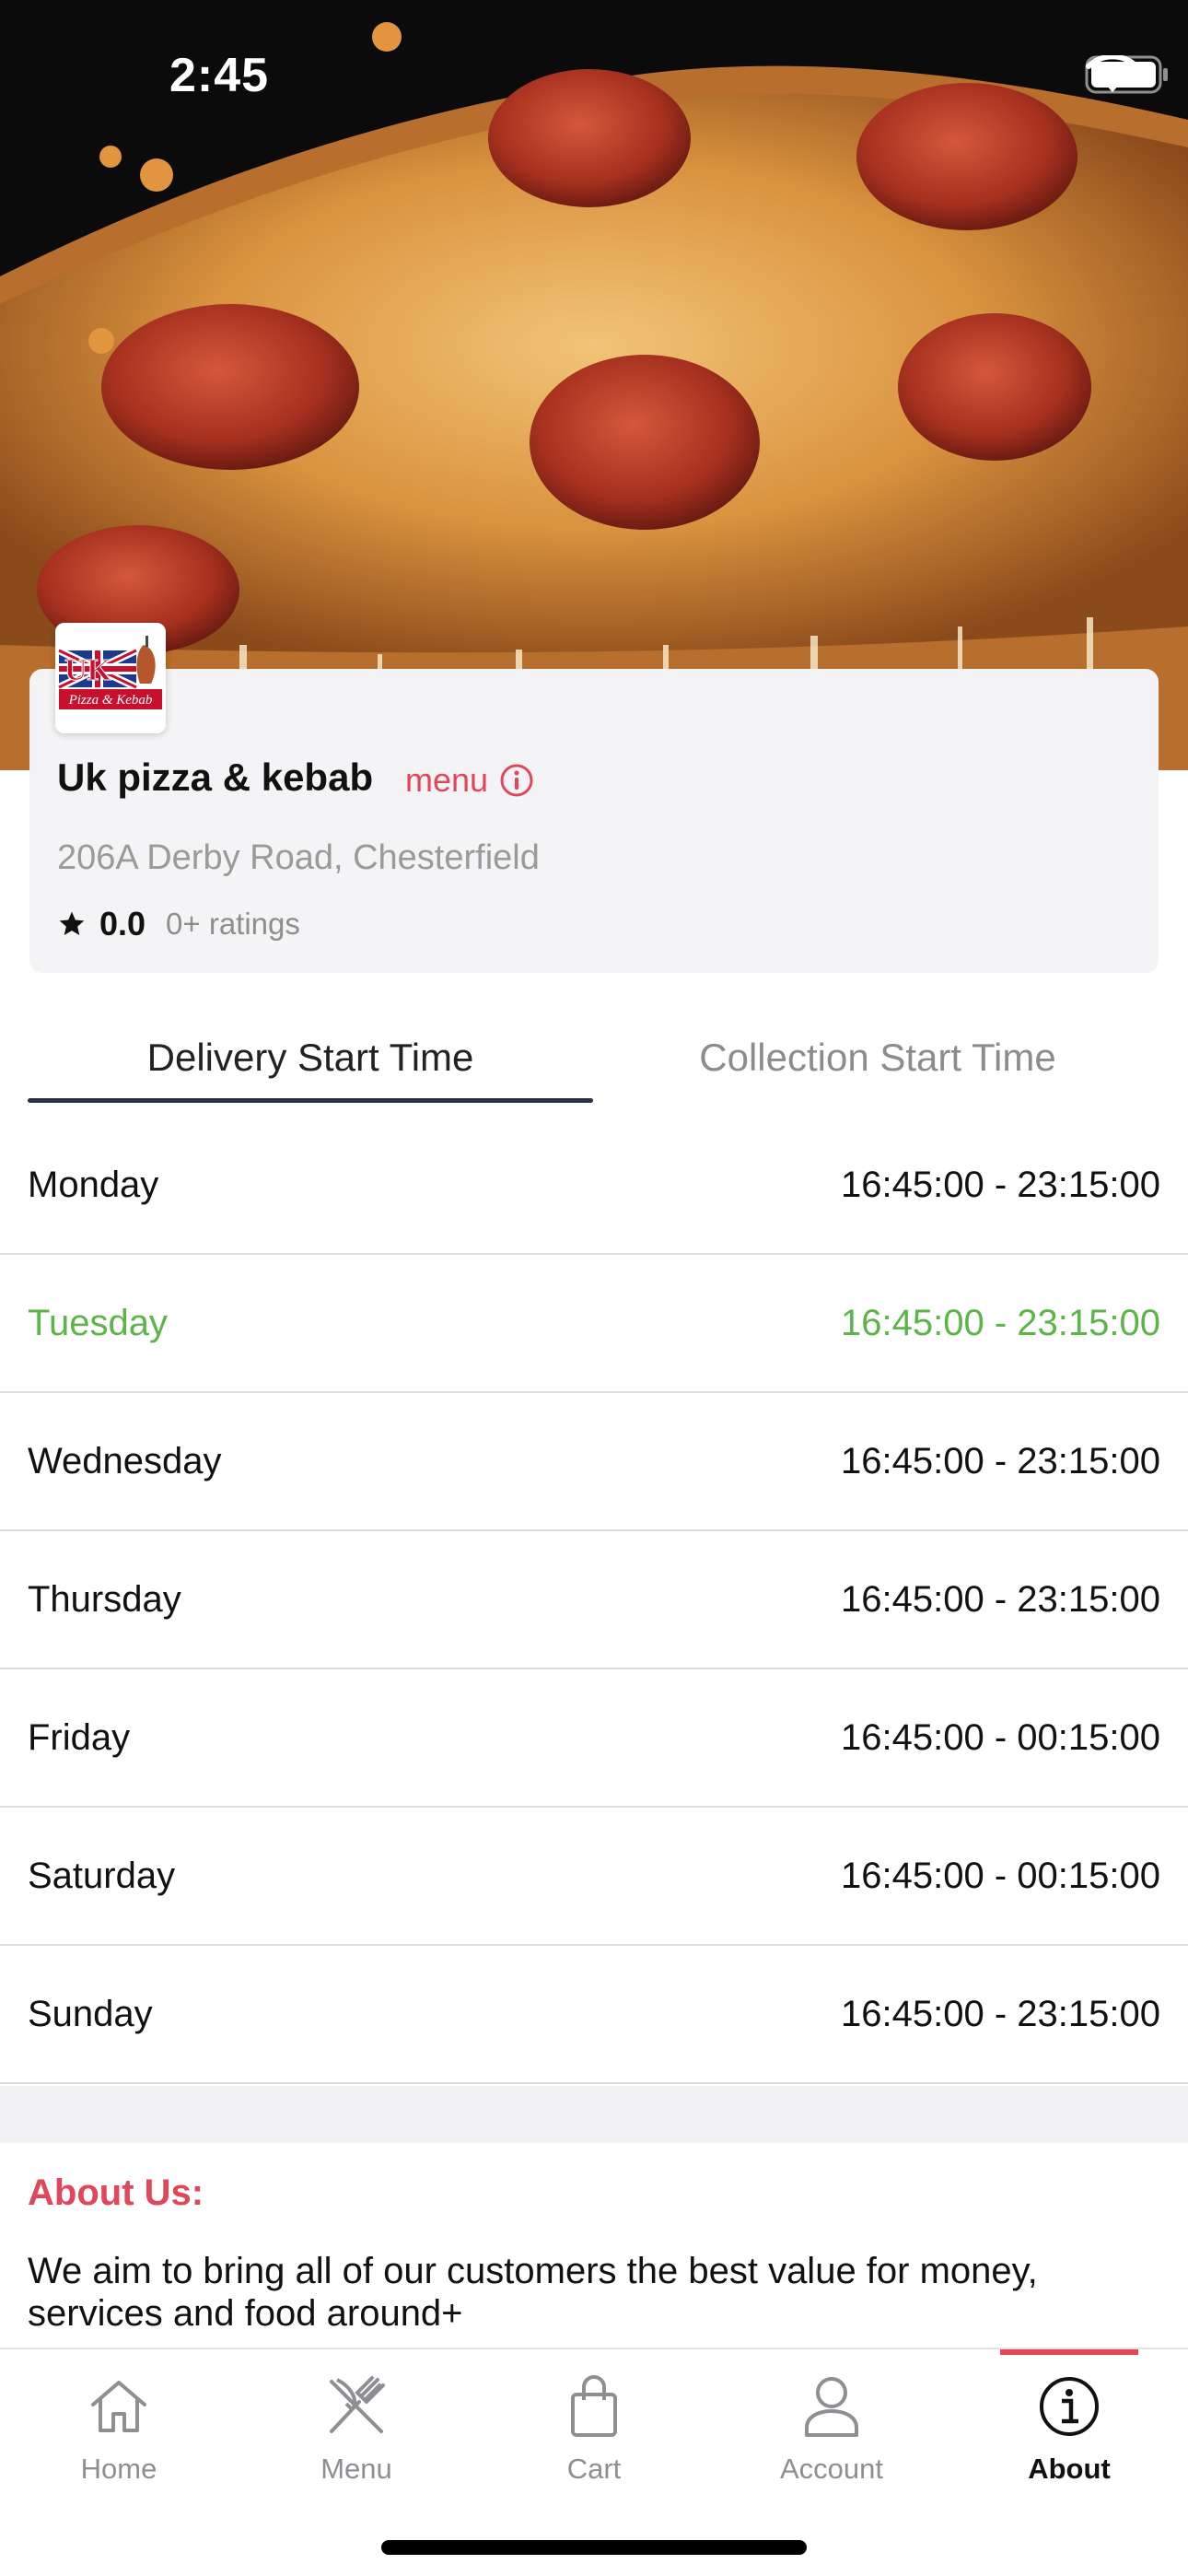  Describe the element at coordinates (116, 2192) in the screenshot. I see `about-title: About Us:` at that location.